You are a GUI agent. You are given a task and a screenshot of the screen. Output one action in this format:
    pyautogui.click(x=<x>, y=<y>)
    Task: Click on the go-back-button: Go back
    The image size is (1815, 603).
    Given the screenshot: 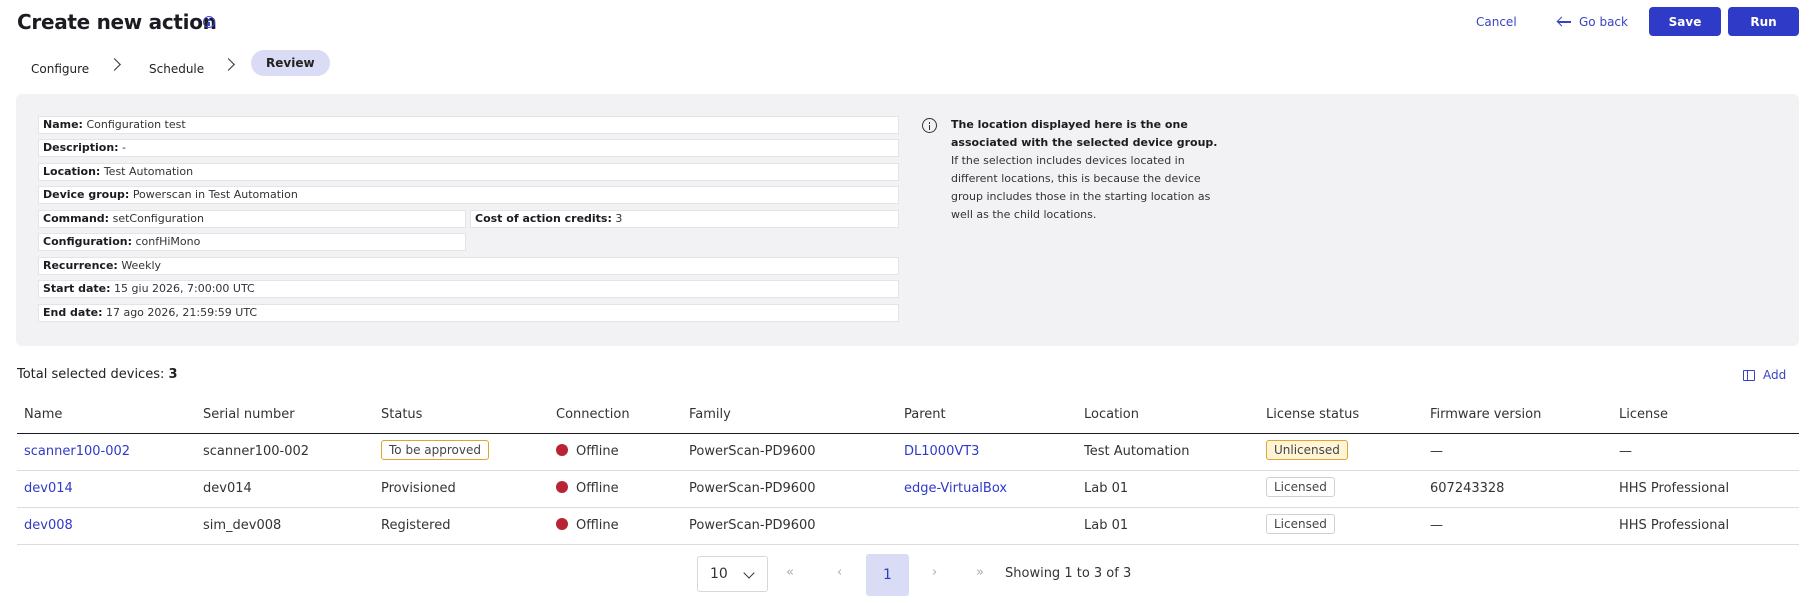 What is the action you would take?
    pyautogui.click(x=1592, y=22)
    